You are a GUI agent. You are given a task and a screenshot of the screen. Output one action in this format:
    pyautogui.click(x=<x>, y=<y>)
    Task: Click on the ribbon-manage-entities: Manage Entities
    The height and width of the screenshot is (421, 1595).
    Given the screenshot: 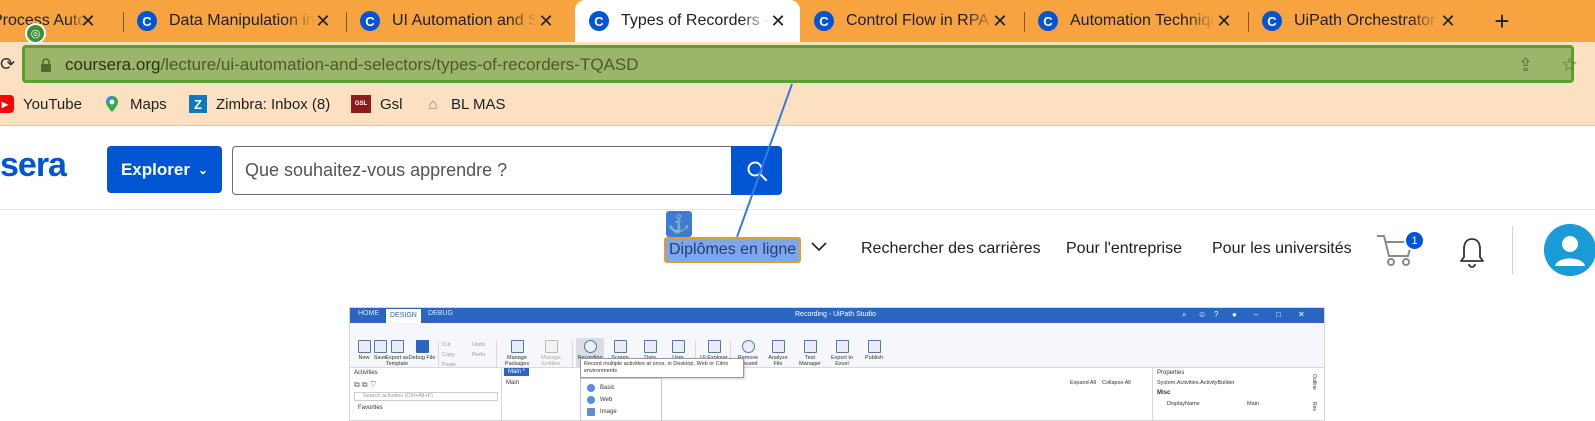 What is the action you would take?
    pyautogui.click(x=551, y=353)
    